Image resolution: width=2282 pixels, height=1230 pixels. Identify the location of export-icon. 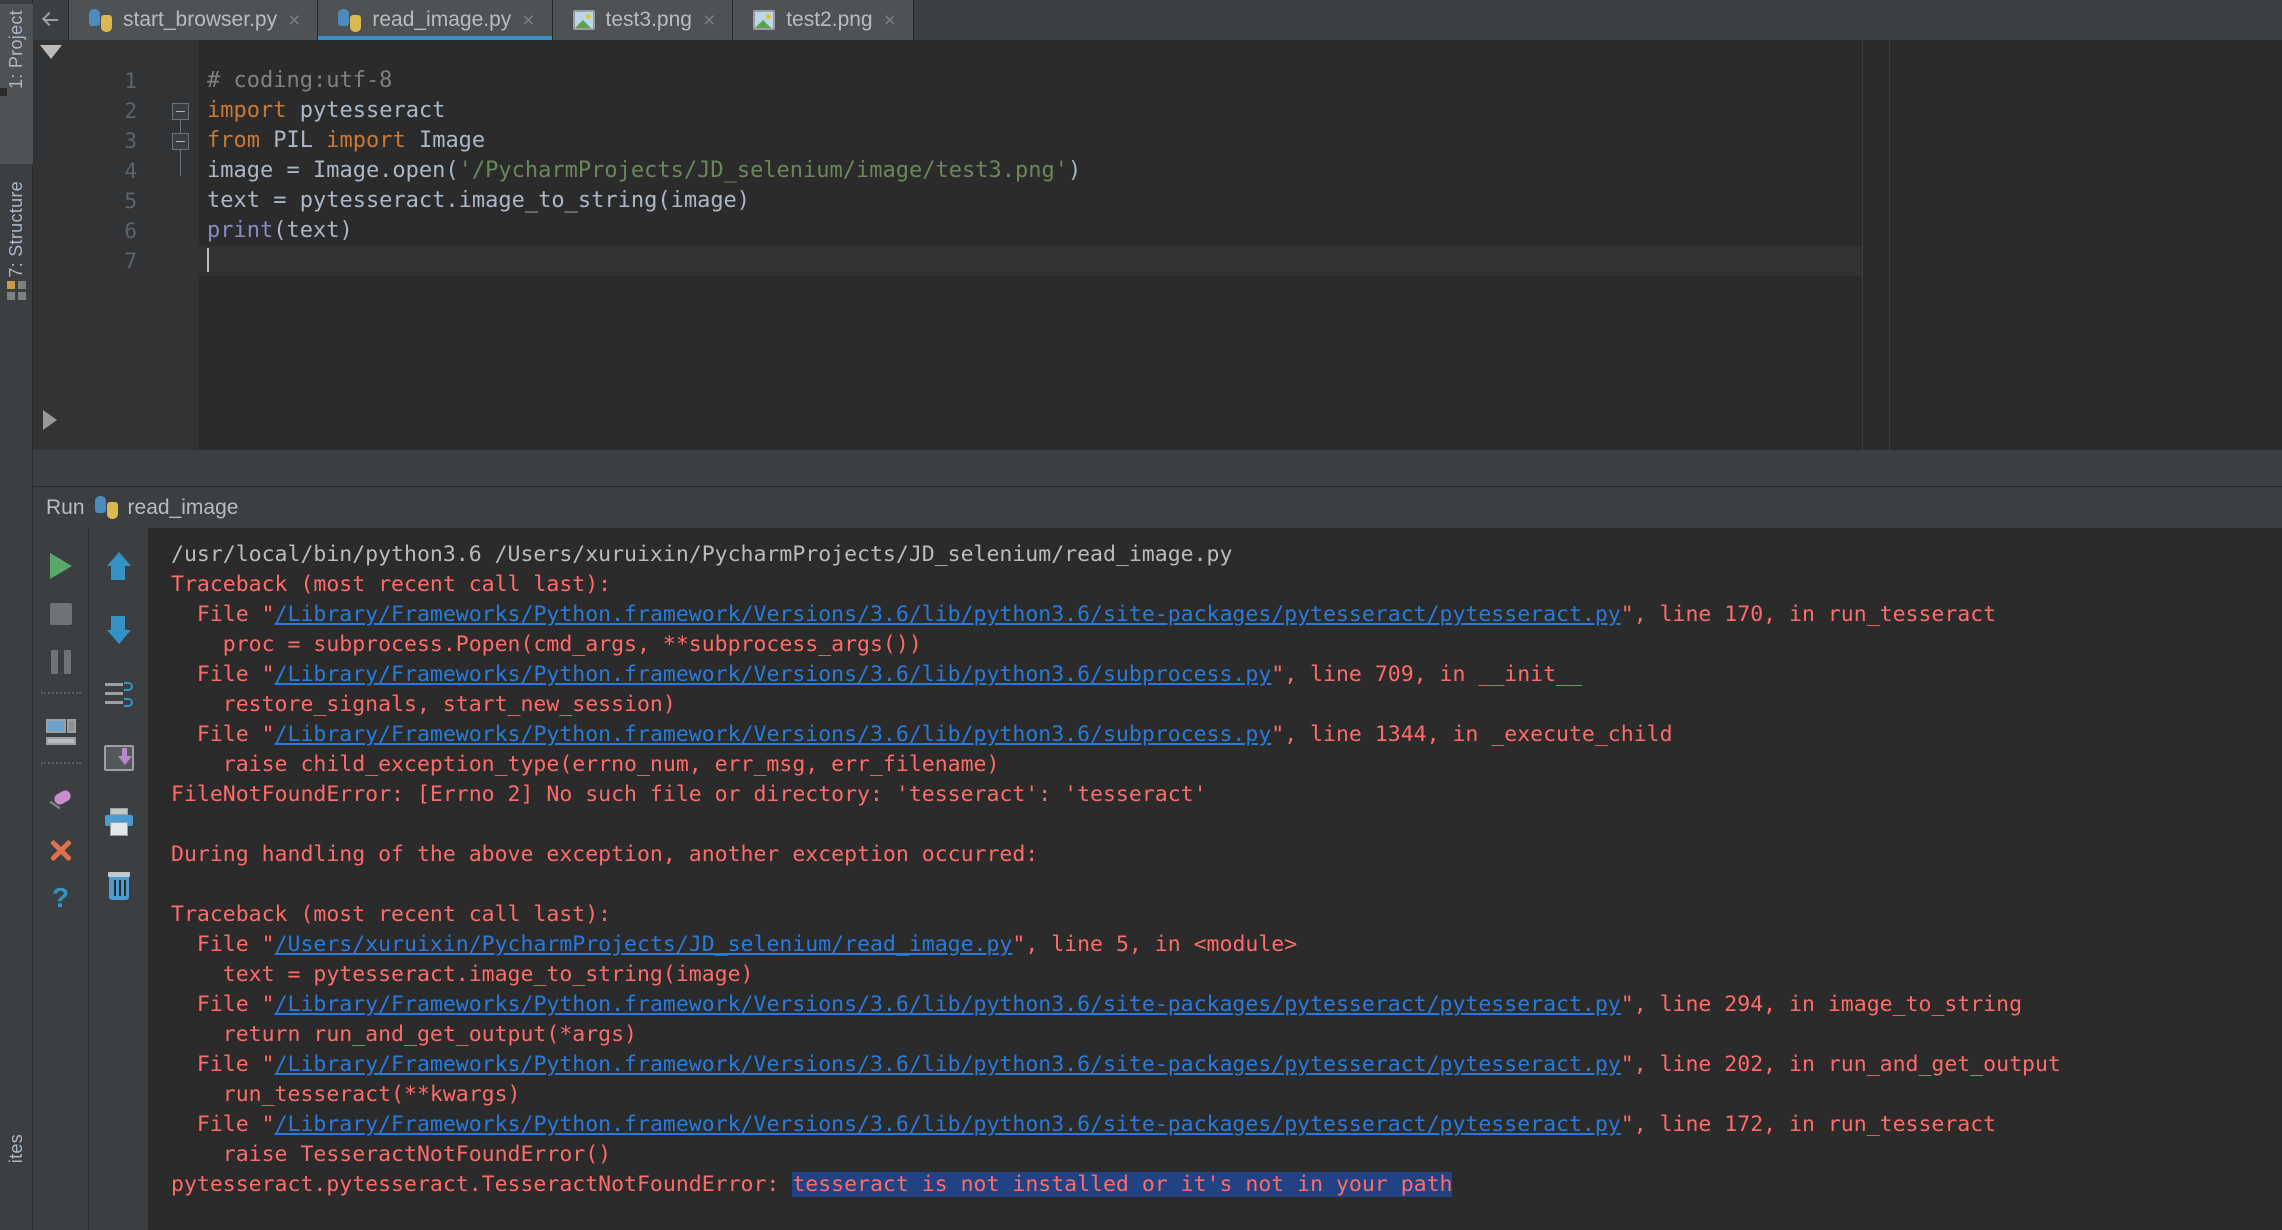
(118, 758).